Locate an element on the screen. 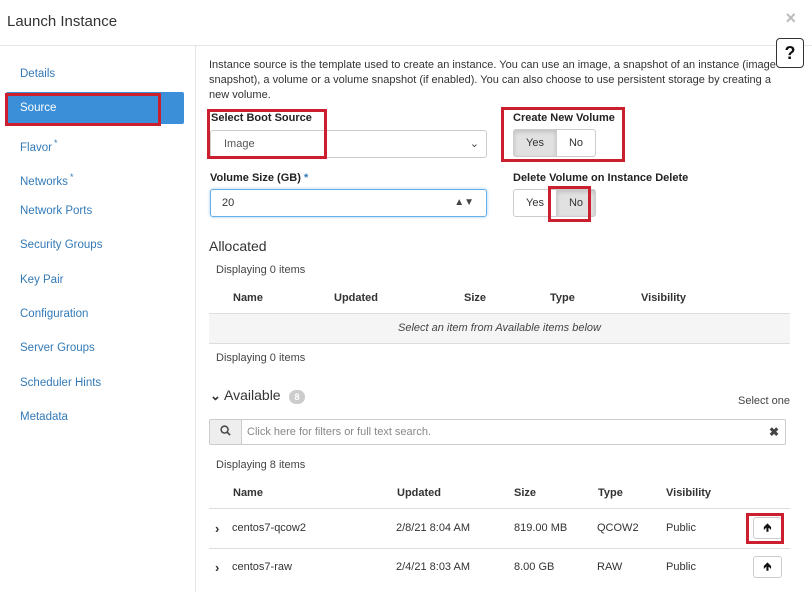 The width and height of the screenshot is (812, 592). create-volume-toggle: Yes No is located at coordinates (555, 143).